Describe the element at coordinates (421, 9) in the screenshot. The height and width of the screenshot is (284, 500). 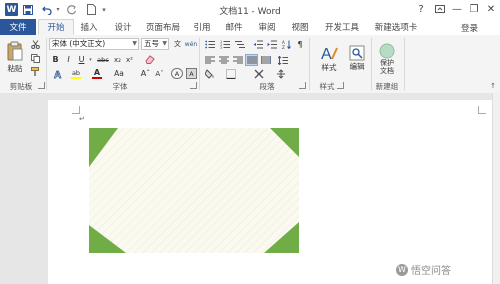
I see `help-button: ?` at that location.